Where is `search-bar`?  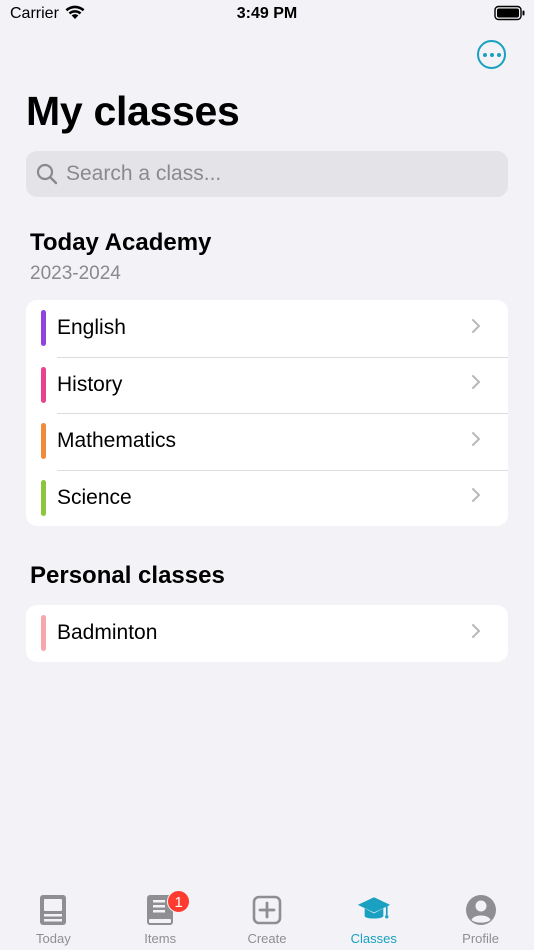
search-bar is located at coordinates (267, 174).